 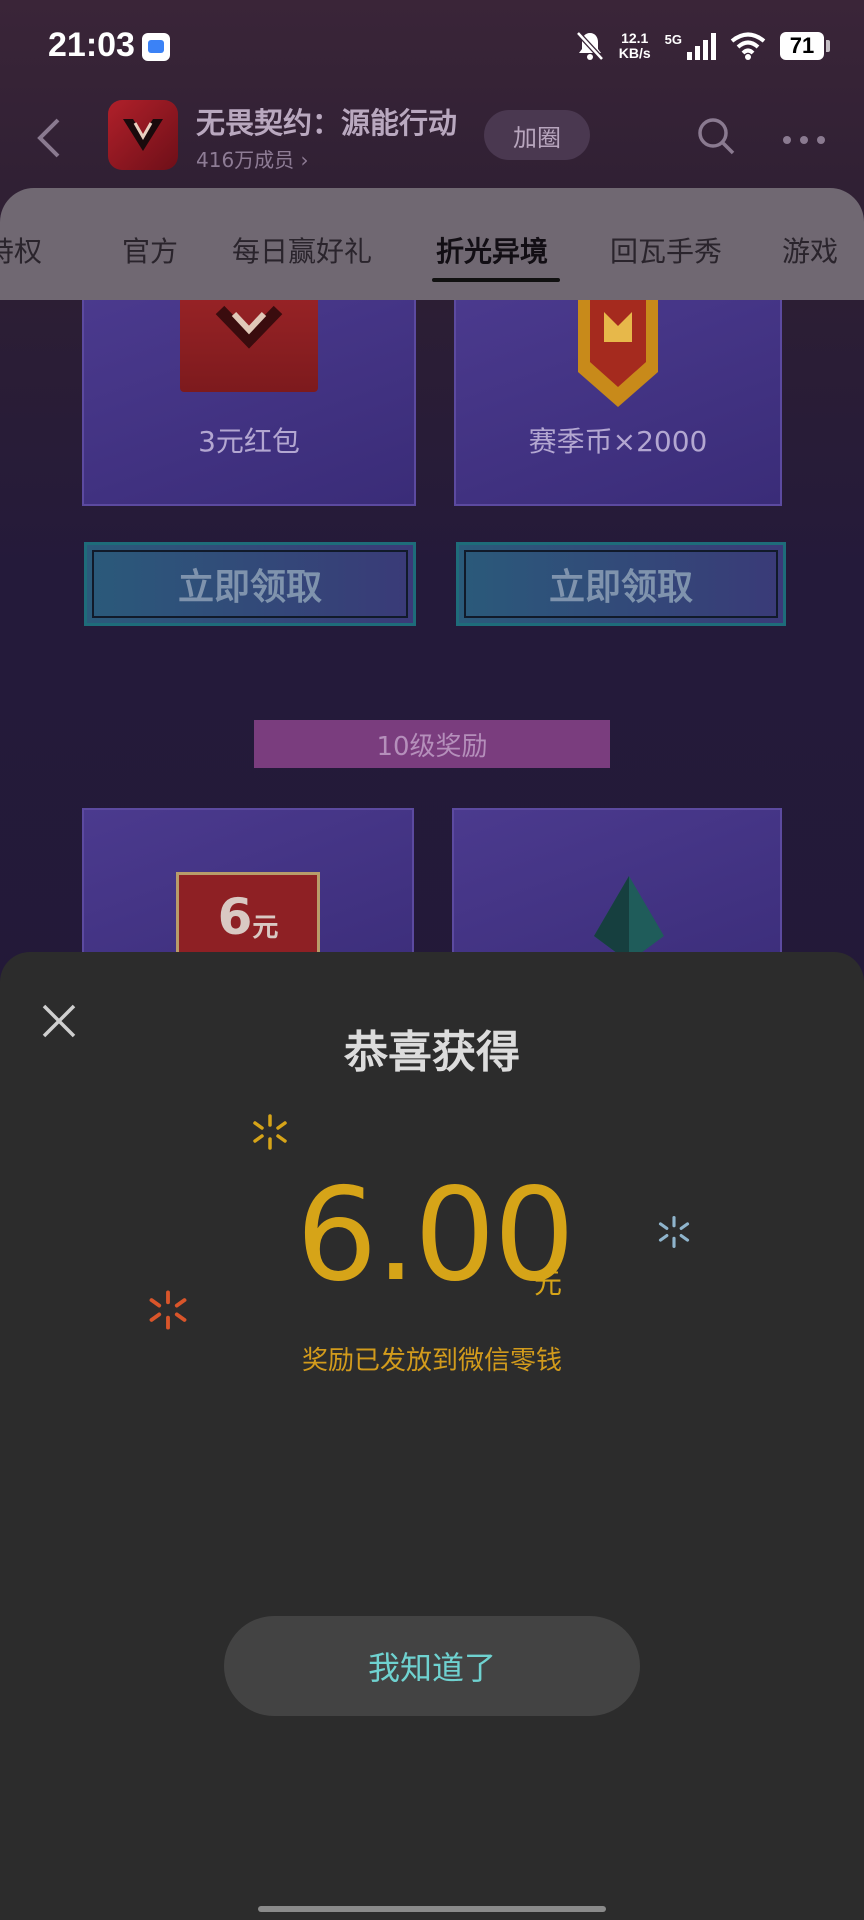 I want to click on tab-privileges: 特权, so click(x=21, y=250).